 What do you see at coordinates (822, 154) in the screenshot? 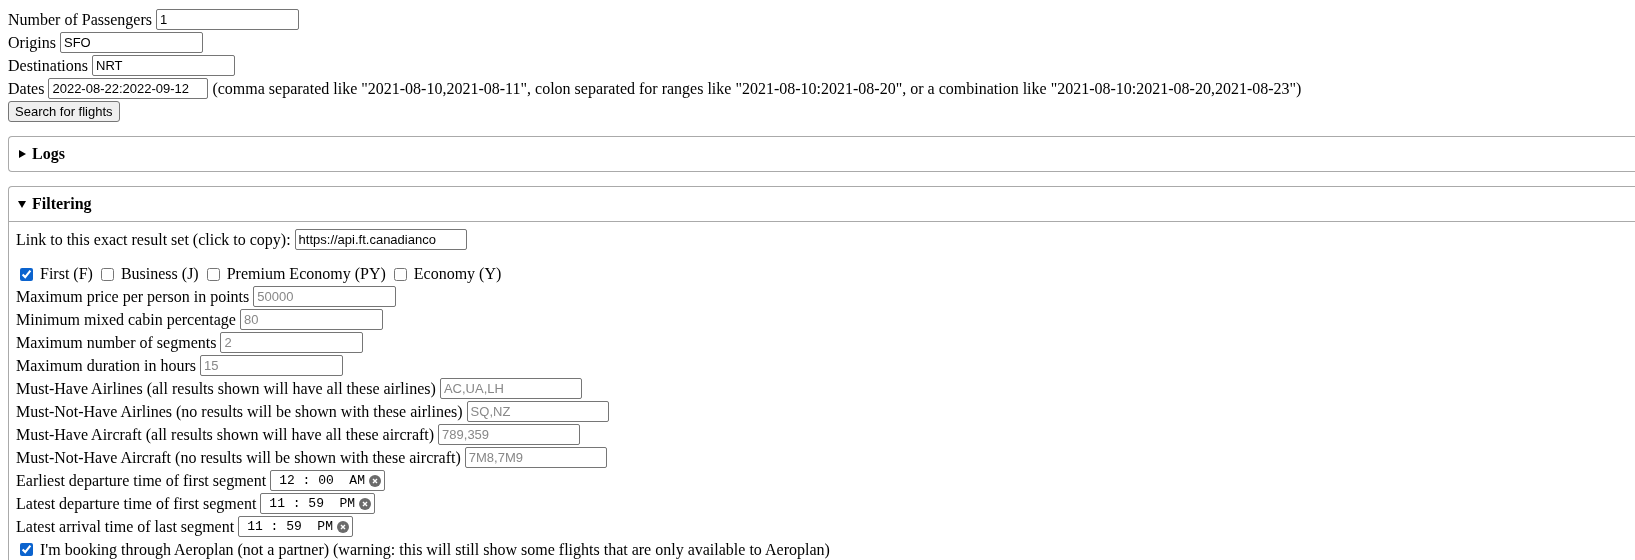
I see `section-toggle: Logs` at bounding box center [822, 154].